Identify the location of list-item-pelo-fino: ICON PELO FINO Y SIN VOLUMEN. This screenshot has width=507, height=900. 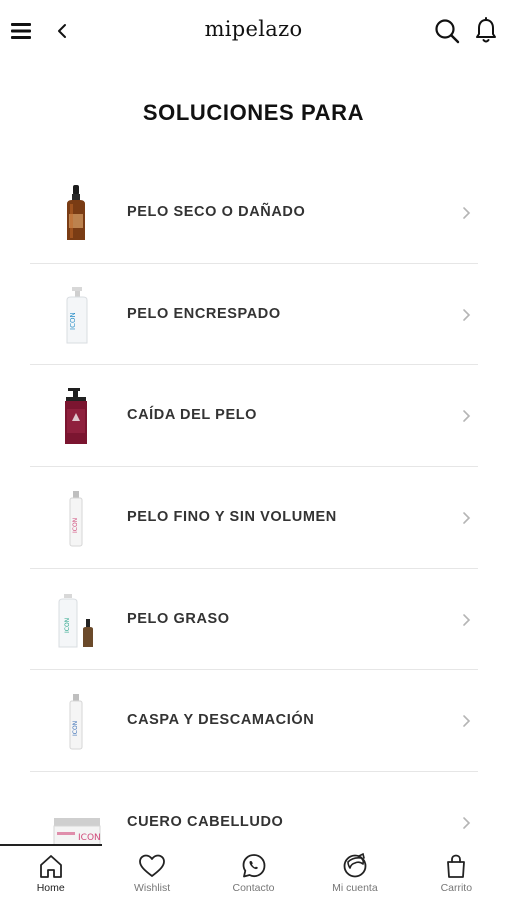
(254, 518).